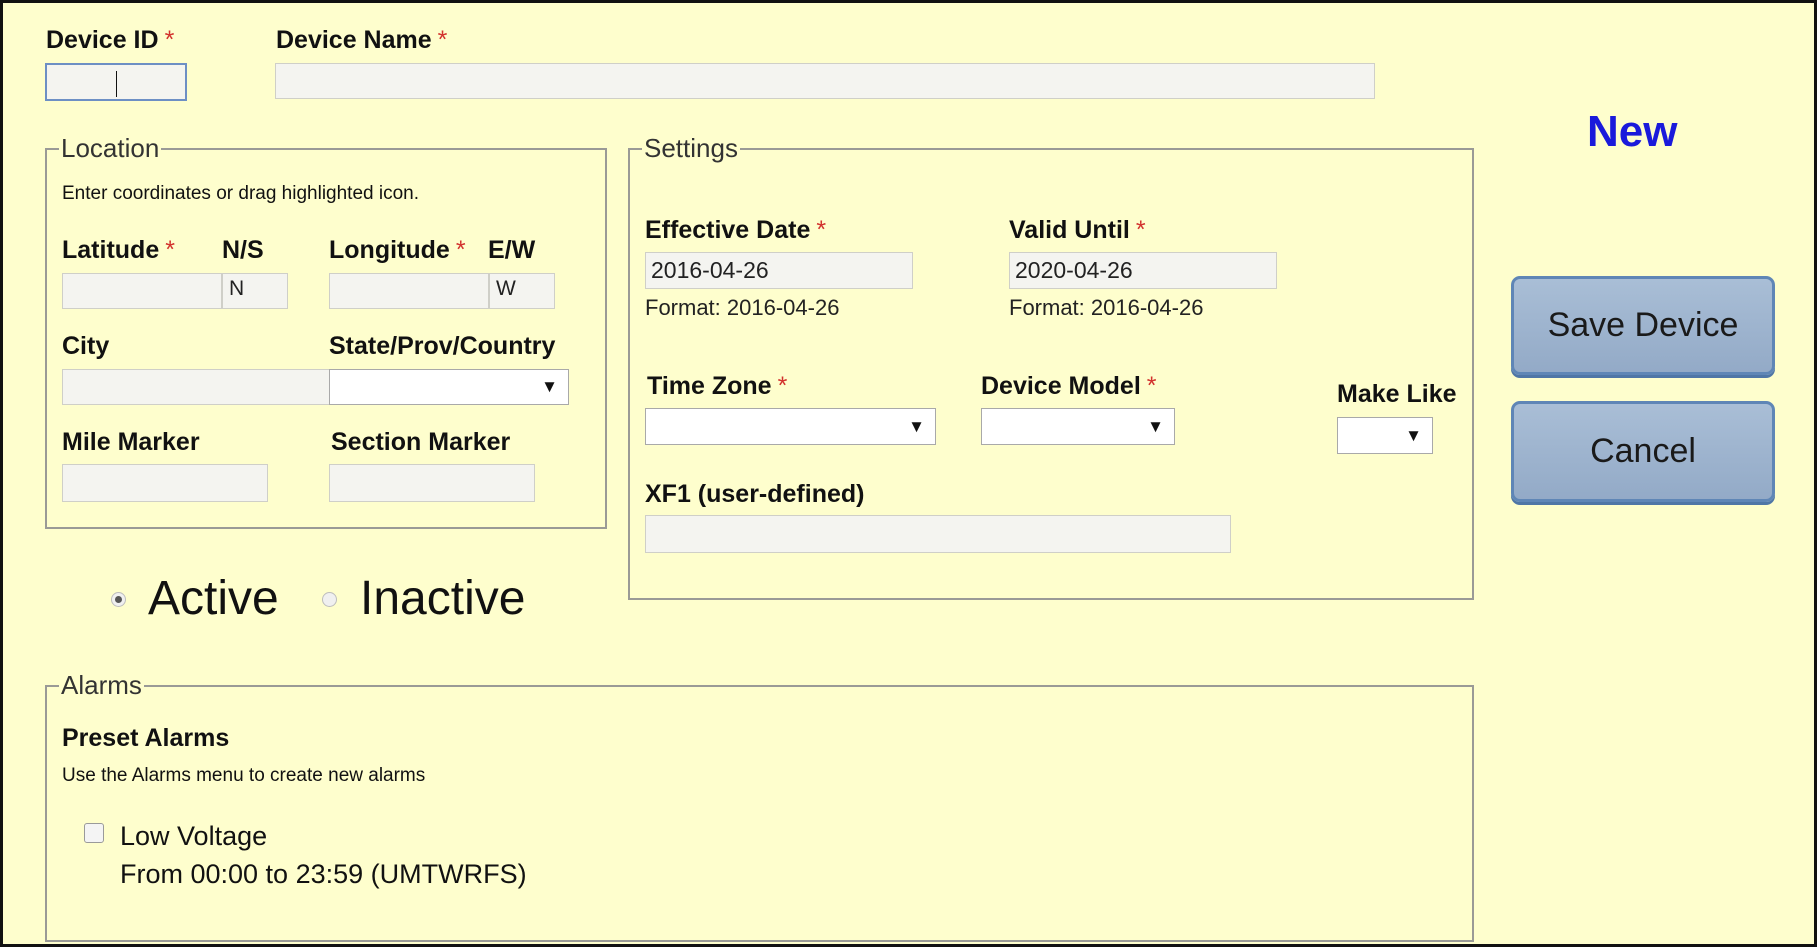 The width and height of the screenshot is (1817, 947). I want to click on mile-marker-label: Mile Marker, so click(131, 442).